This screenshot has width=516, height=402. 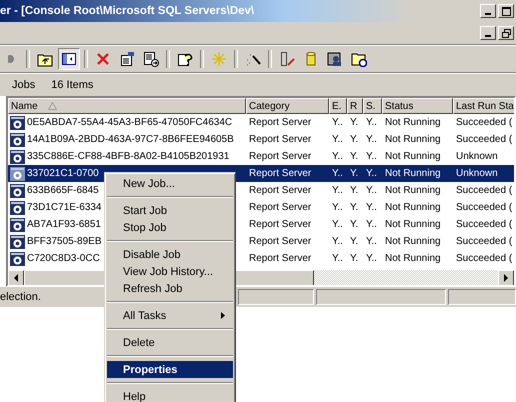 What do you see at coordinates (128, 156) in the screenshot?
I see `table-cell: 335C886E-CF88-4BFB-8A02-B4105B201931` at bounding box center [128, 156].